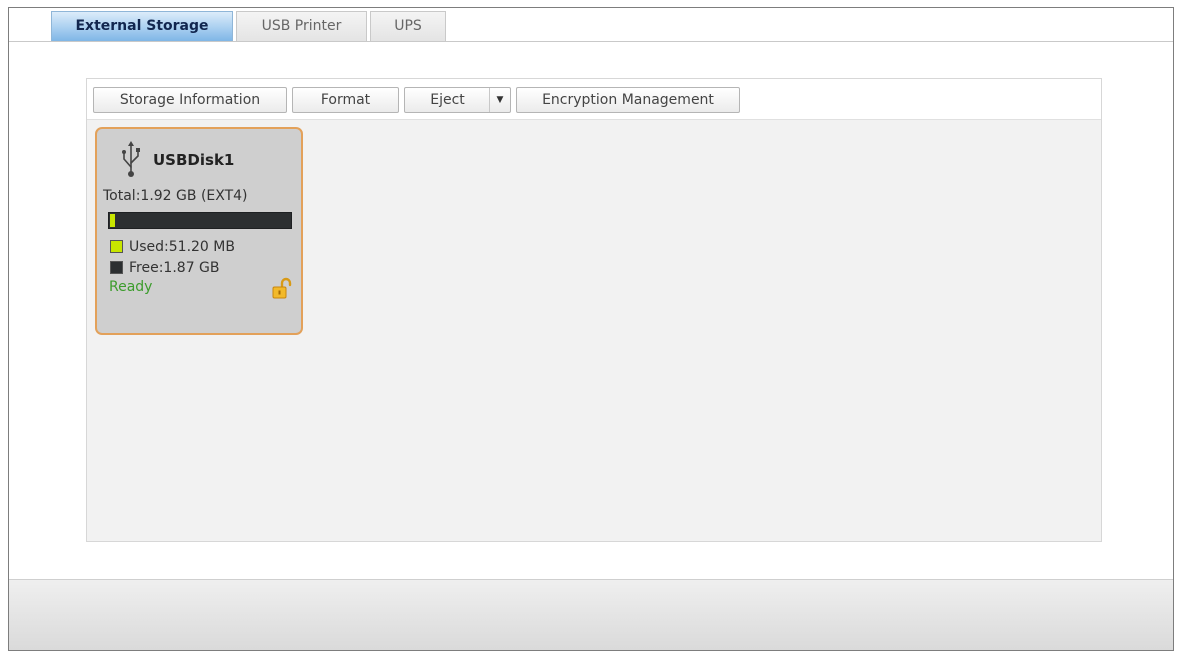  I want to click on encryption-management-button: Encryption Management, so click(628, 100).